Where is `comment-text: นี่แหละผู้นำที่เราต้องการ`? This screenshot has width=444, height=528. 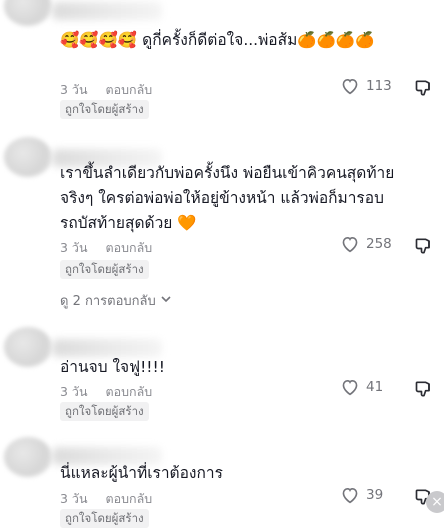 comment-text: นี่แหละผู้นำที่เราต้องการ is located at coordinates (141, 473).